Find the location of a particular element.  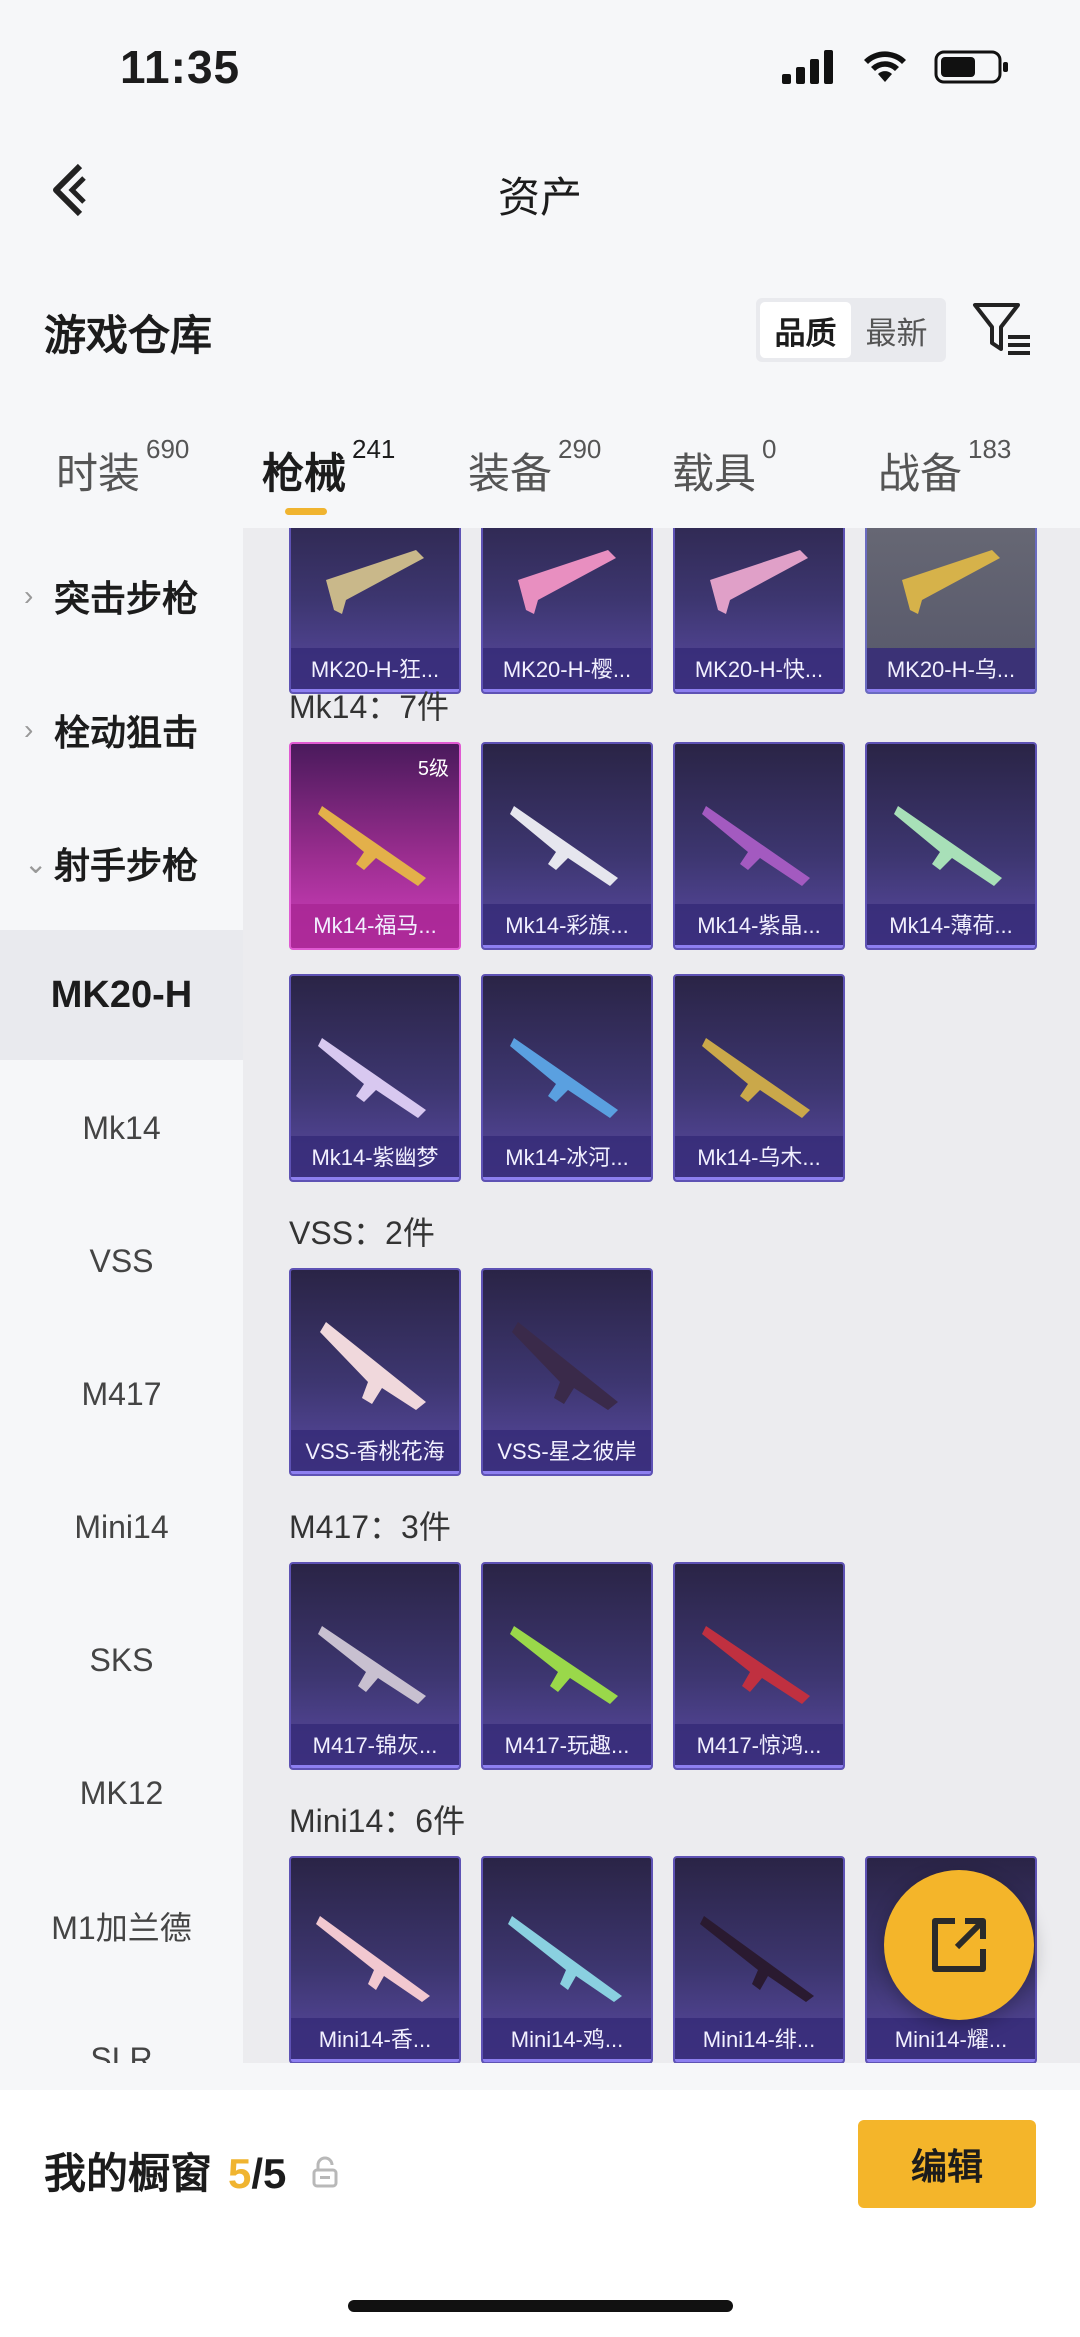

signal-icon is located at coordinates (807, 67).